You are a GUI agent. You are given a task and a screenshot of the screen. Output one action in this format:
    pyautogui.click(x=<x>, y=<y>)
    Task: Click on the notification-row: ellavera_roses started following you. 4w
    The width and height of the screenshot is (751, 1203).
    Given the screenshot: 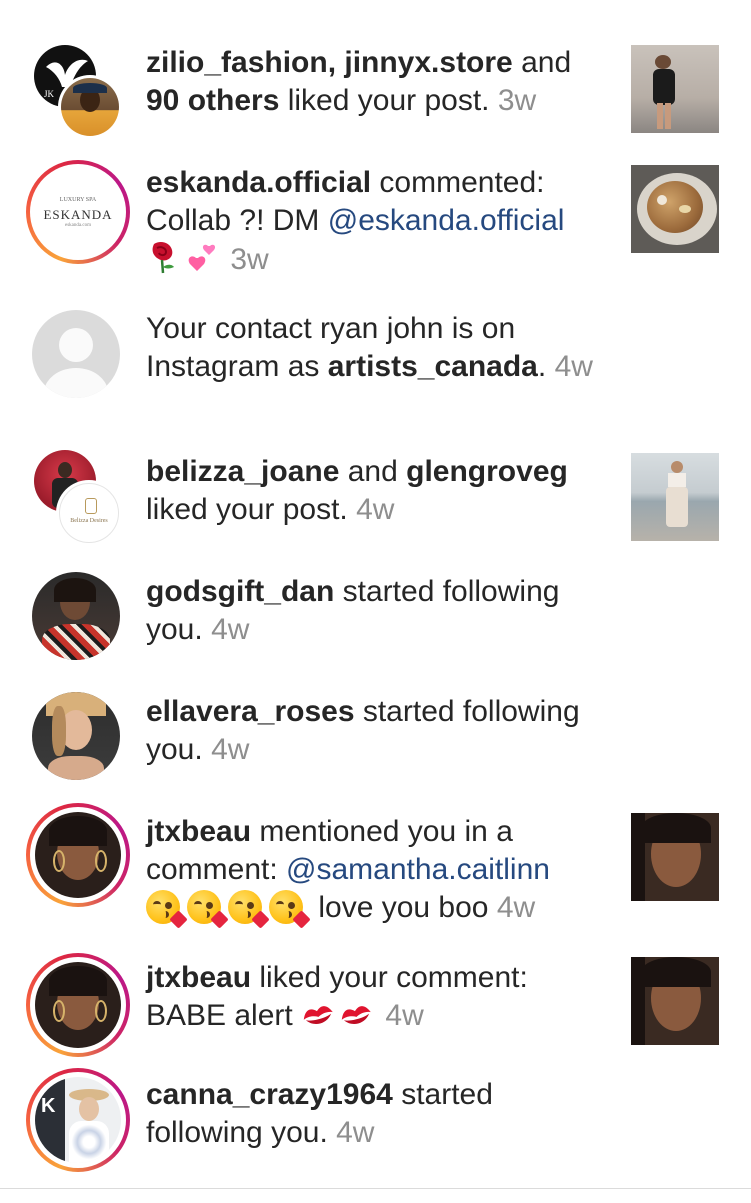 What is the action you would take?
    pyautogui.click(x=375, y=740)
    